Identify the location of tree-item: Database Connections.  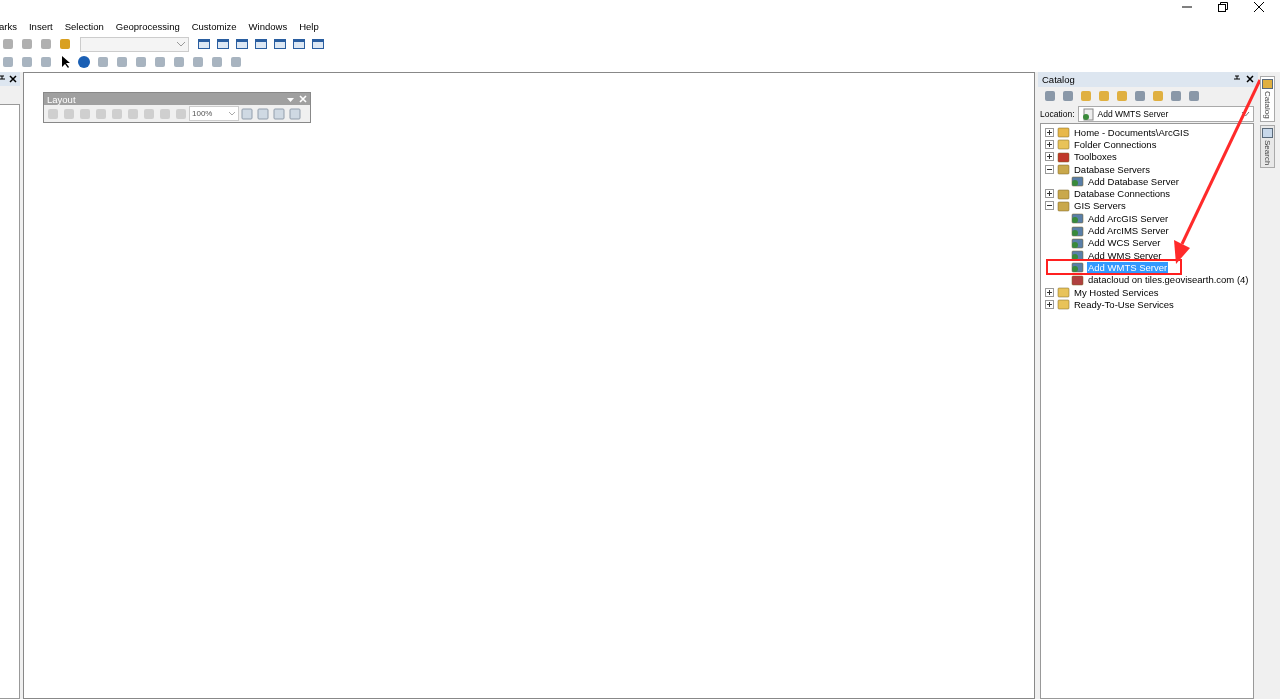
(1122, 194).